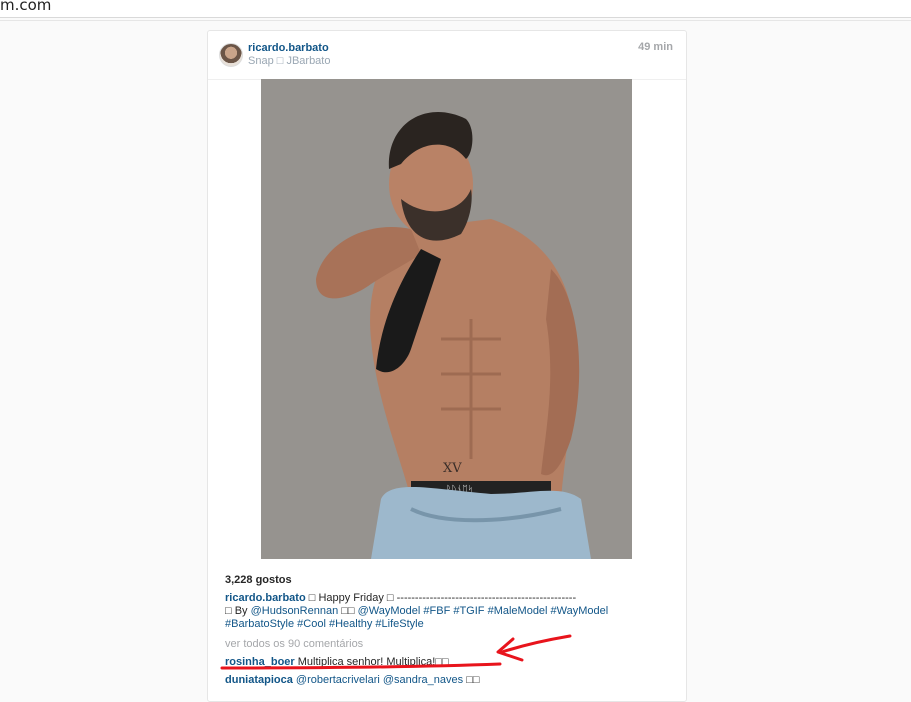 The width and height of the screenshot is (911, 702). I want to click on comment-username: rosinha_boer, so click(260, 662).